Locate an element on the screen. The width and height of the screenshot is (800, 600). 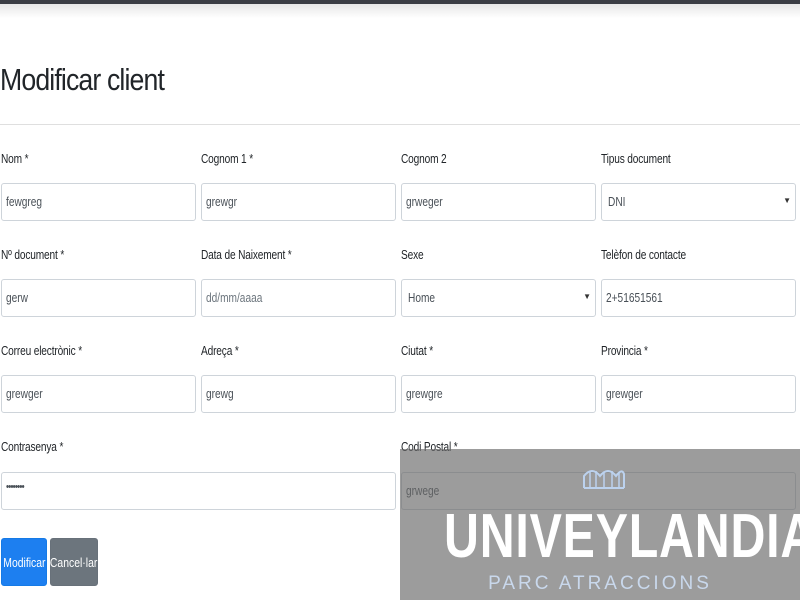
modificar-button-label: Modificar is located at coordinates (24, 562).